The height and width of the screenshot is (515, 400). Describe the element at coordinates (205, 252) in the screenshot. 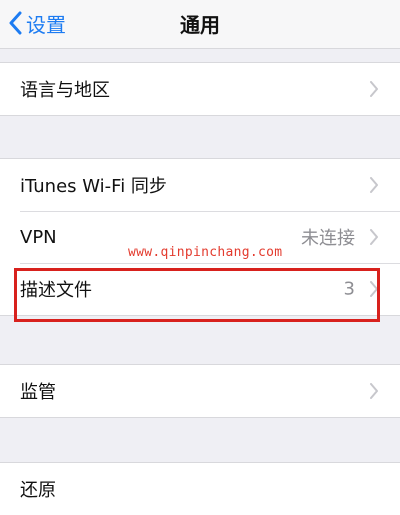

I see `watermark-text: www.qinpinchang.com` at that location.